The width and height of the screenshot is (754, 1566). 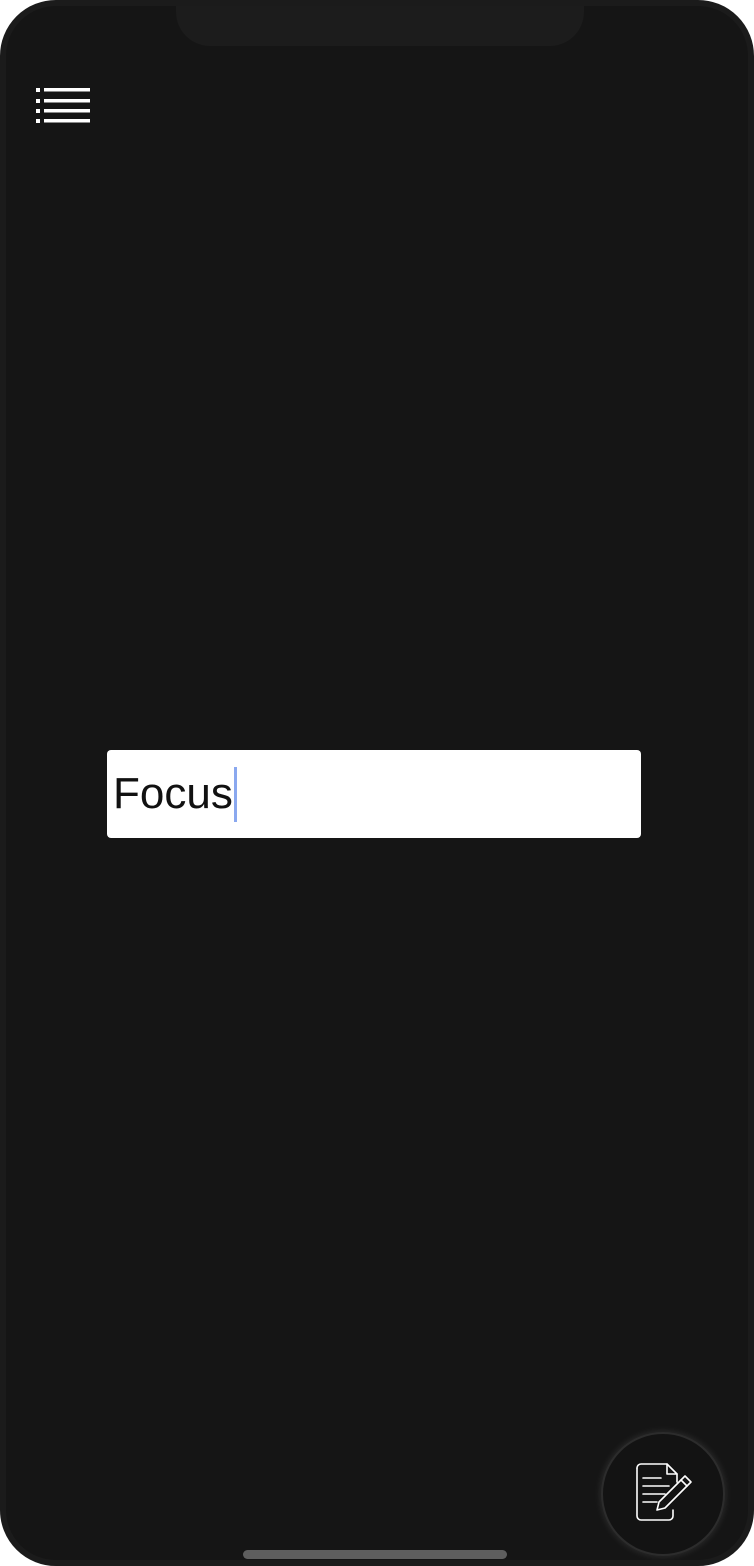 I want to click on title-input-value: Focus, so click(x=173, y=793).